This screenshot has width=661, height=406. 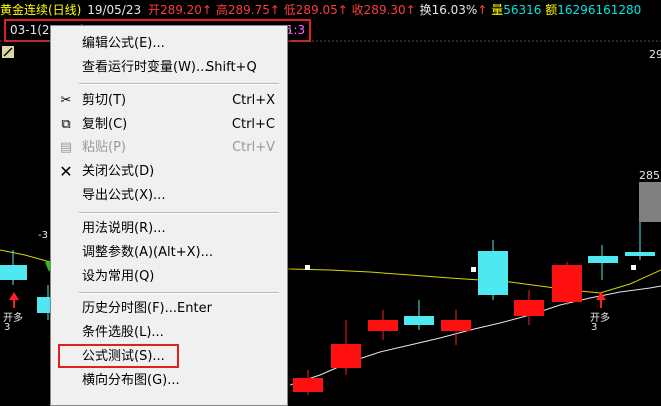 I want to click on menu-item-copy: ⧉ 复制(C) Ctrl+C, so click(x=169, y=125).